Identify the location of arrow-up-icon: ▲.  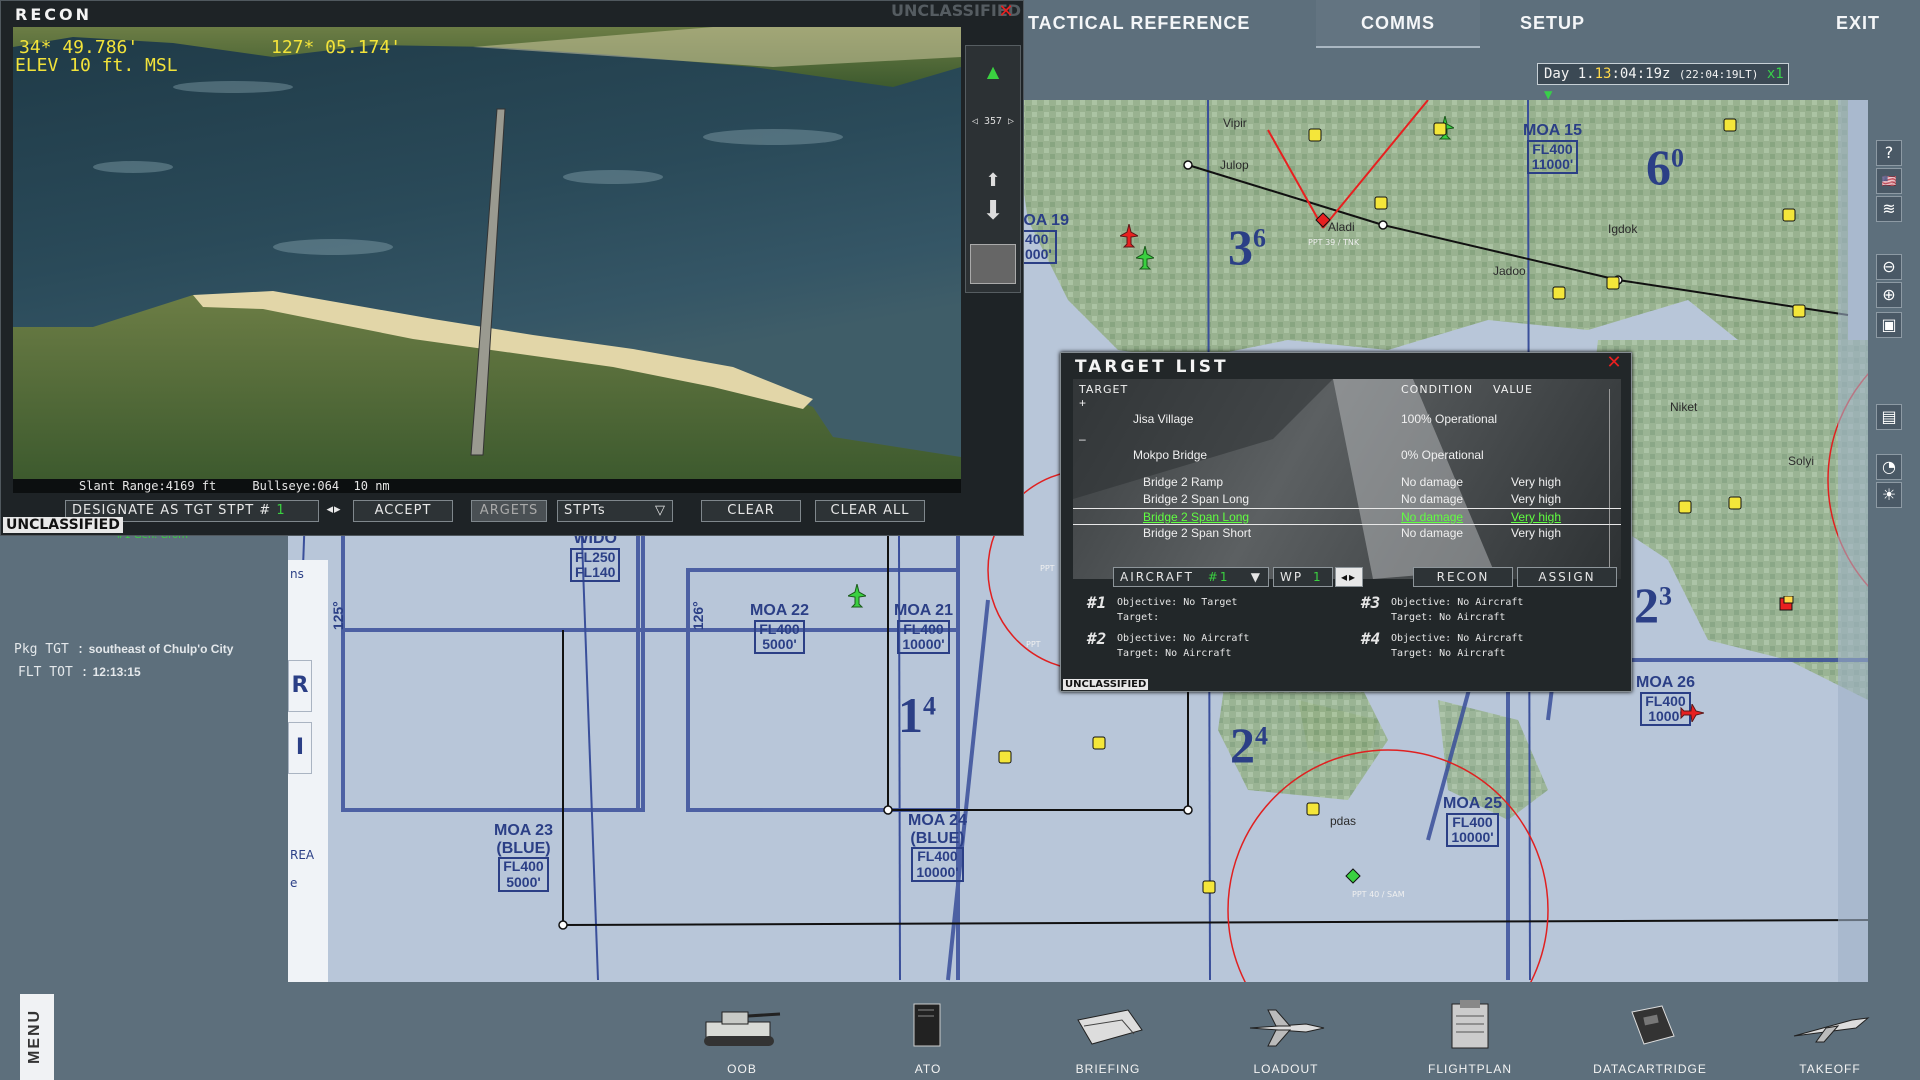
(993, 71).